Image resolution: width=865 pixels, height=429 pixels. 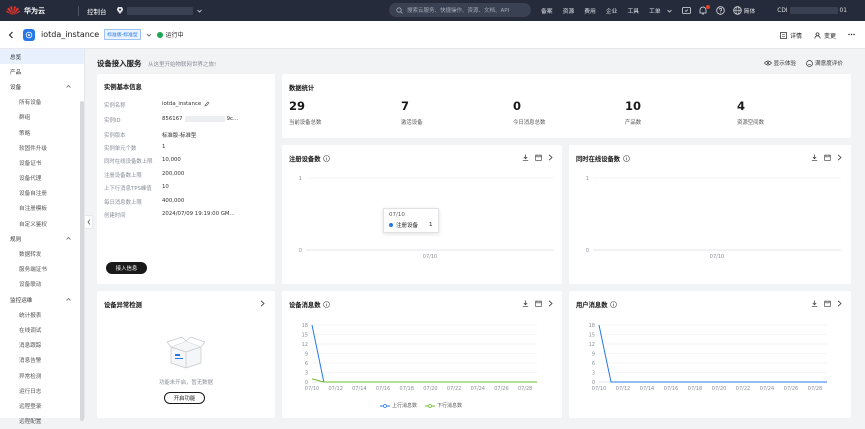 I want to click on info-value-name-wrap: iotda_instance, so click(x=186, y=104).